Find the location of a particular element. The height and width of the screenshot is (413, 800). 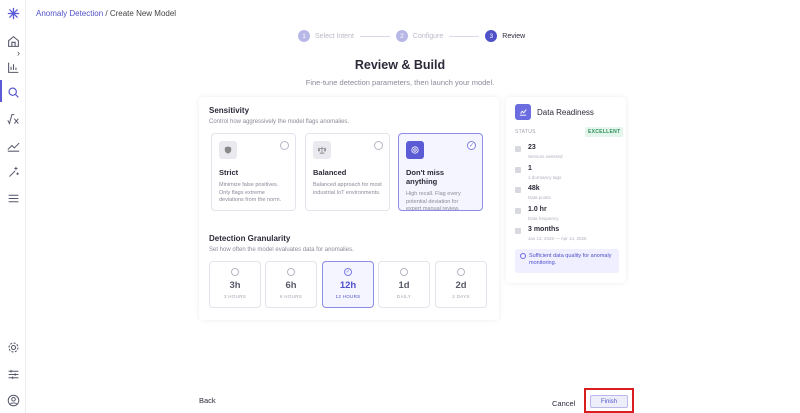

sensor-icon is located at coordinates (518, 149).